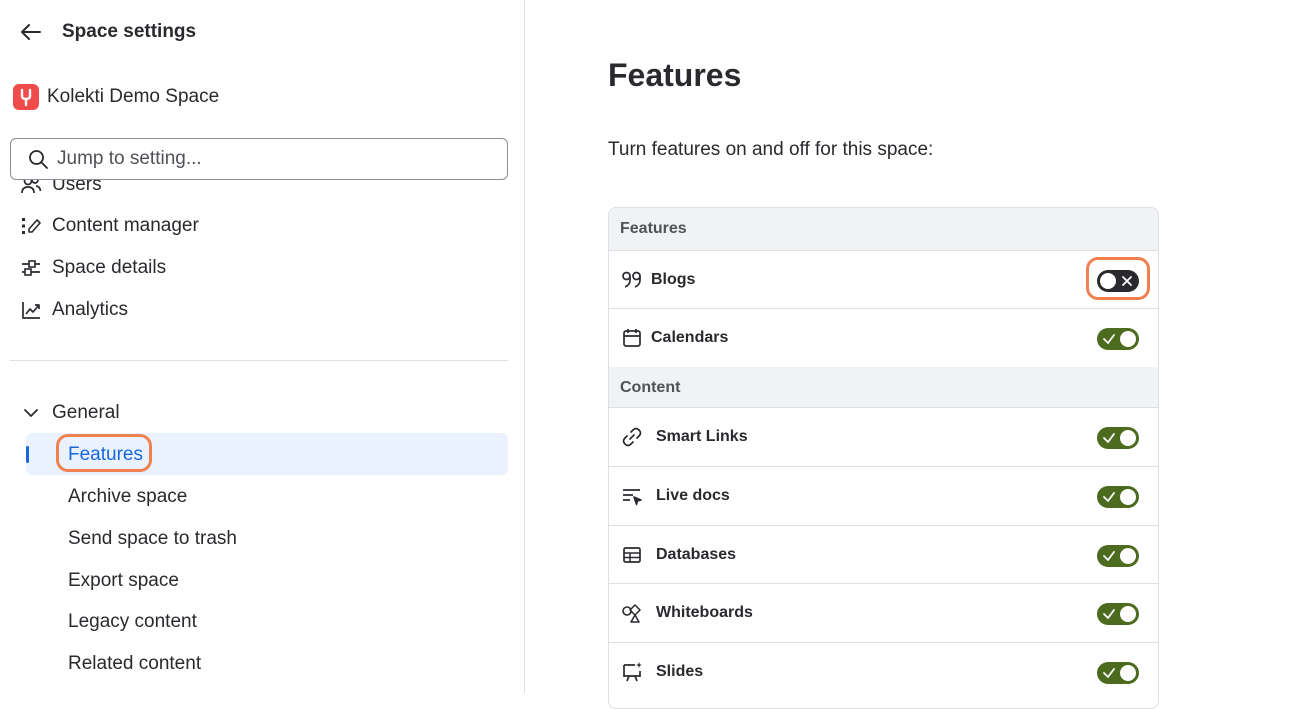 The height and width of the screenshot is (709, 1296). Describe the element at coordinates (632, 613) in the screenshot. I see `whiteboard-icon` at that location.